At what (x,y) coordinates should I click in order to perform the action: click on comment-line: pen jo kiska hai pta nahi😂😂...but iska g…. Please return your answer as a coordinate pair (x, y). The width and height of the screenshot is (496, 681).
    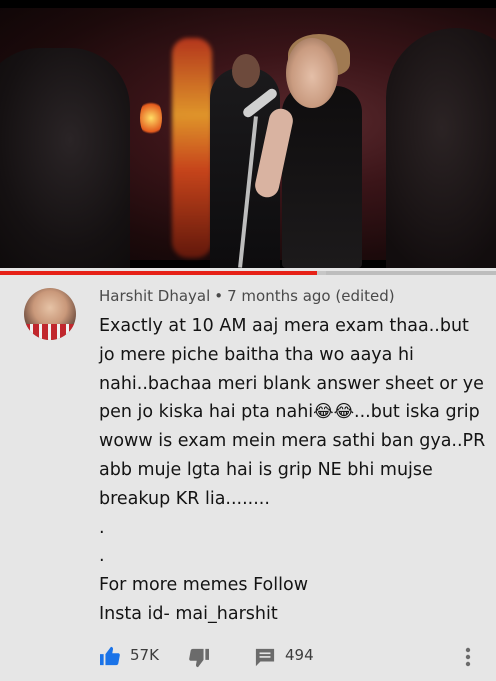
    Looking at the image, I should click on (289, 412).